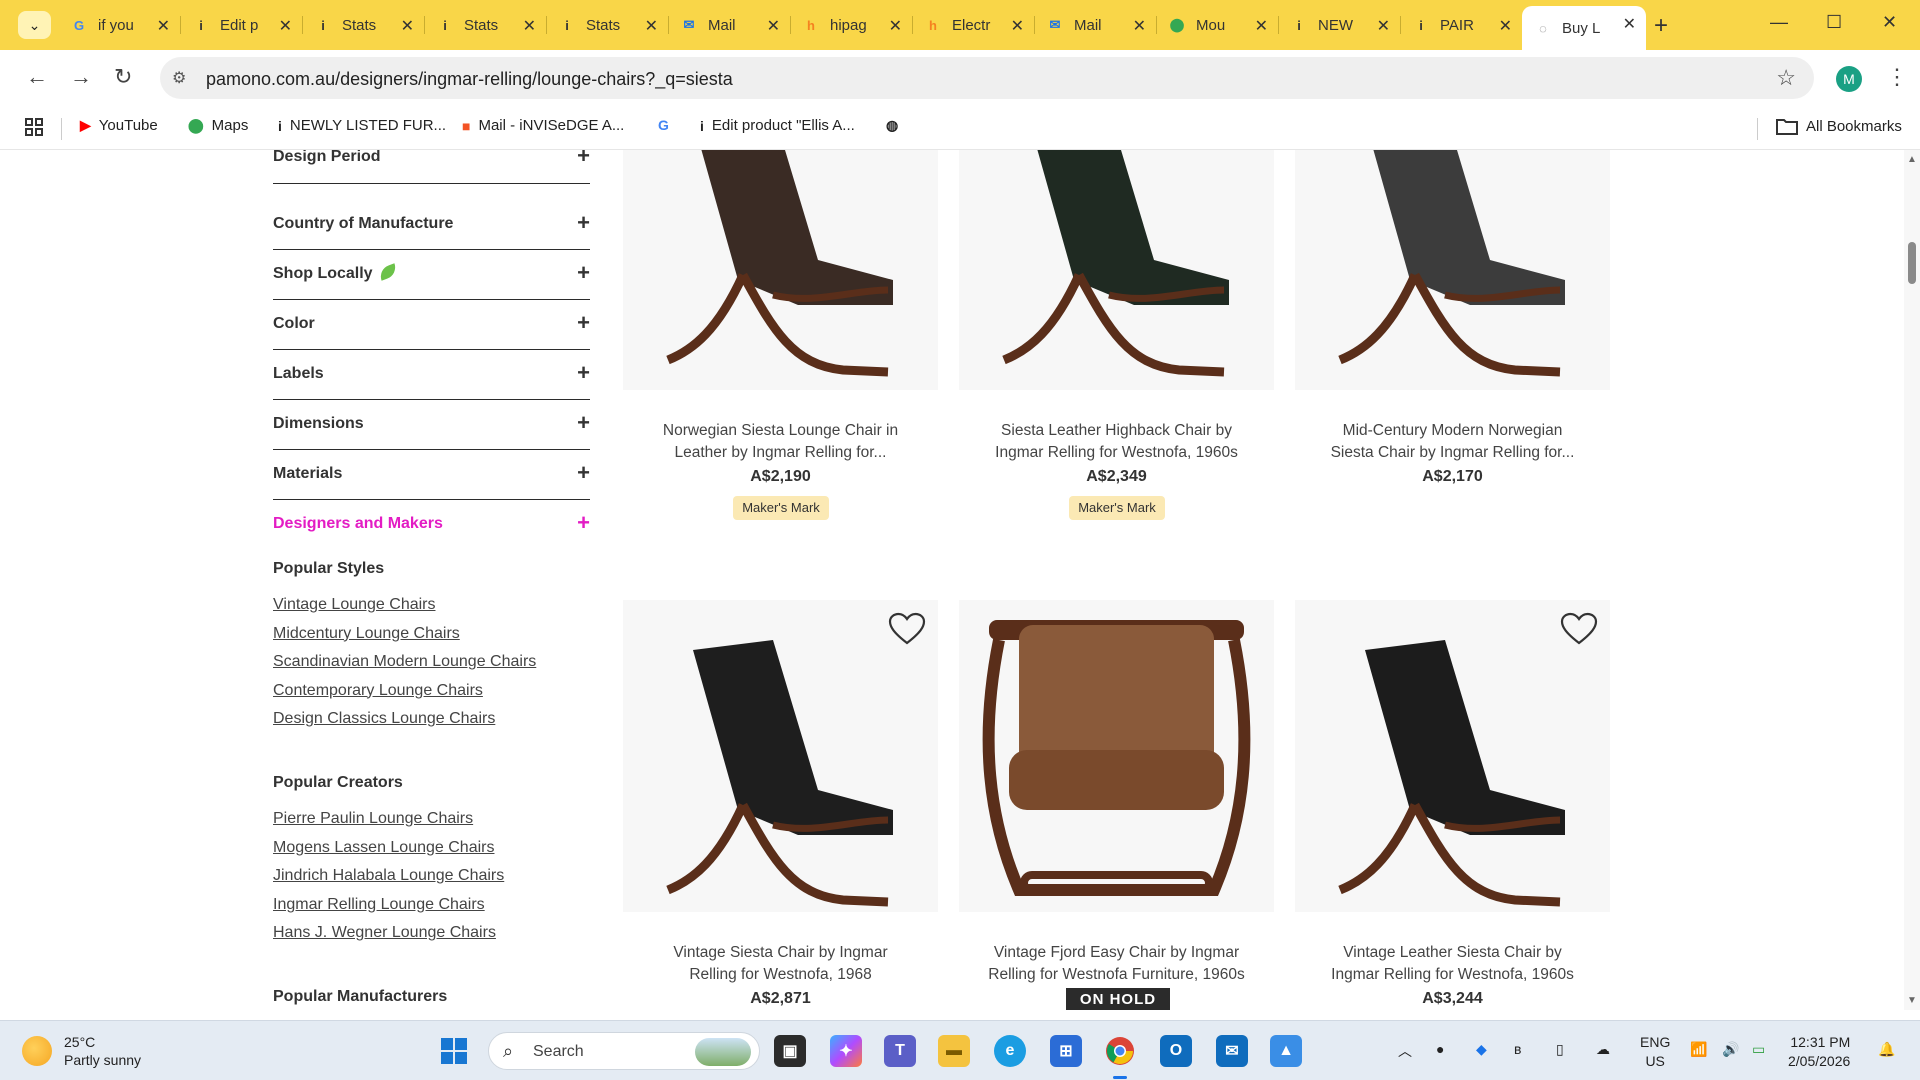 Image resolution: width=1920 pixels, height=1080 pixels. What do you see at coordinates (1405, 1051) in the screenshot?
I see `tray-overflow-icon: ︿` at bounding box center [1405, 1051].